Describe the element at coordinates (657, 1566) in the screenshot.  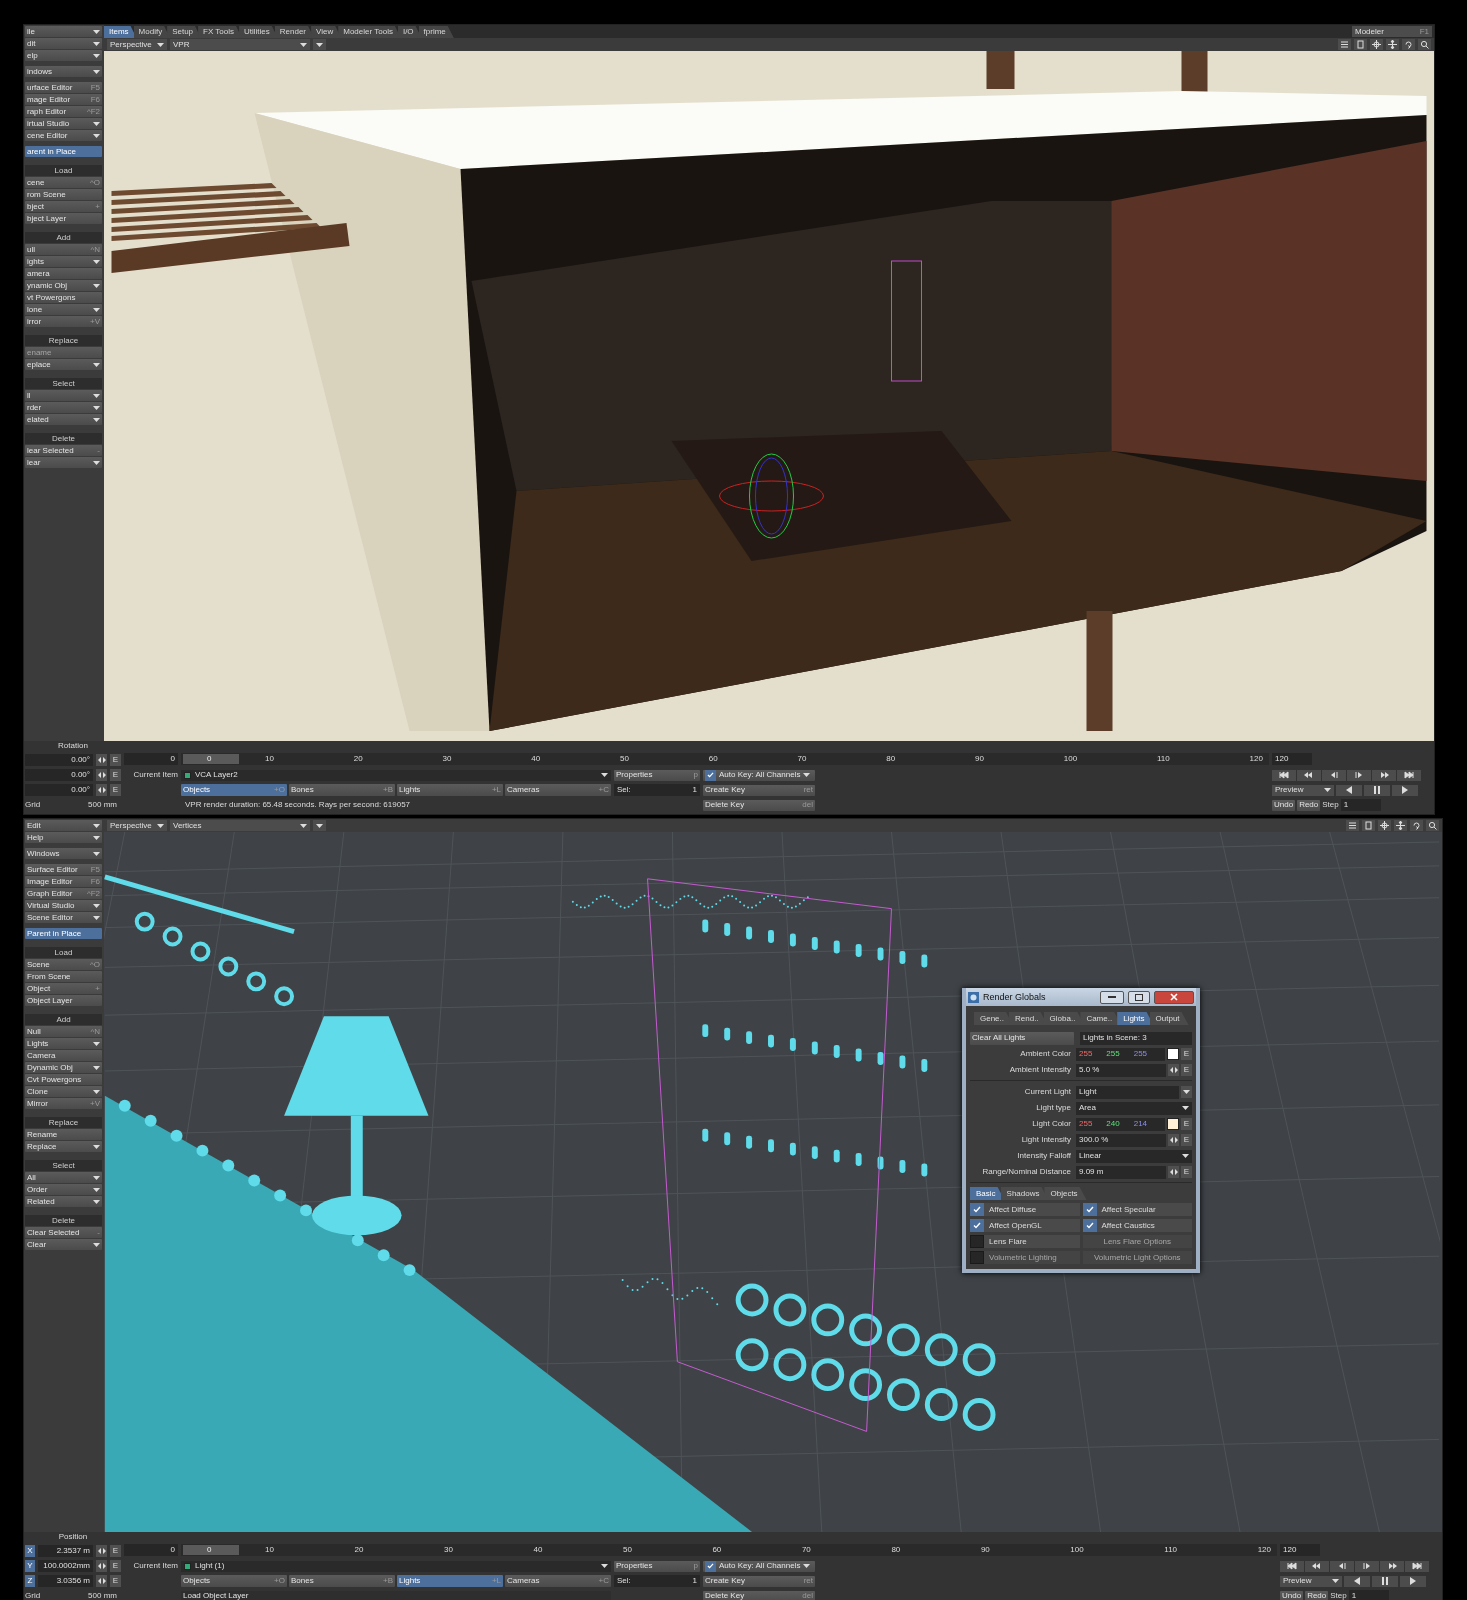
I see `properties-button: Properties p` at that location.